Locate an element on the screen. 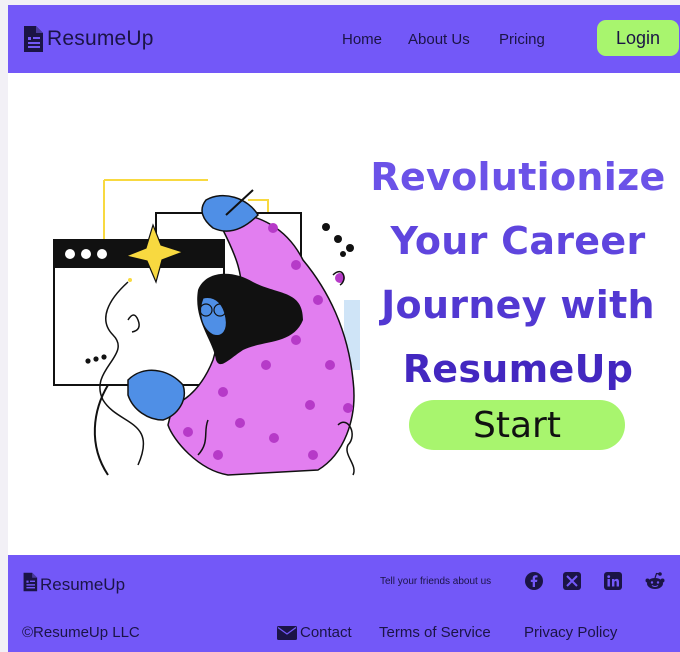  footer-brand-logo: ResumeUp is located at coordinates (73, 584).